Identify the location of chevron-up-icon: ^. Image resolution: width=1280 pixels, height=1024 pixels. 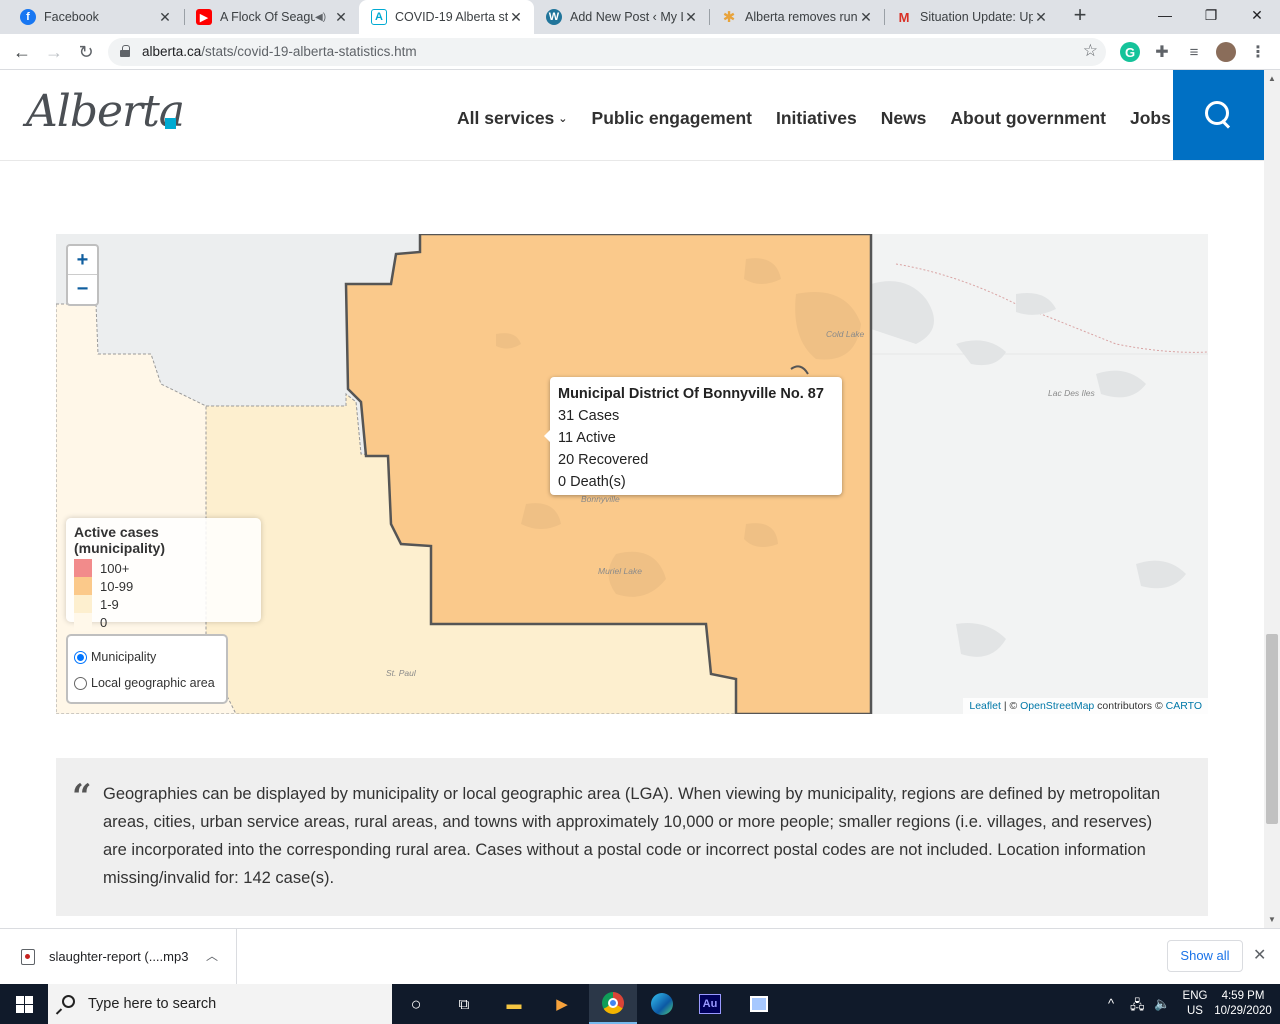
(1111, 1003).